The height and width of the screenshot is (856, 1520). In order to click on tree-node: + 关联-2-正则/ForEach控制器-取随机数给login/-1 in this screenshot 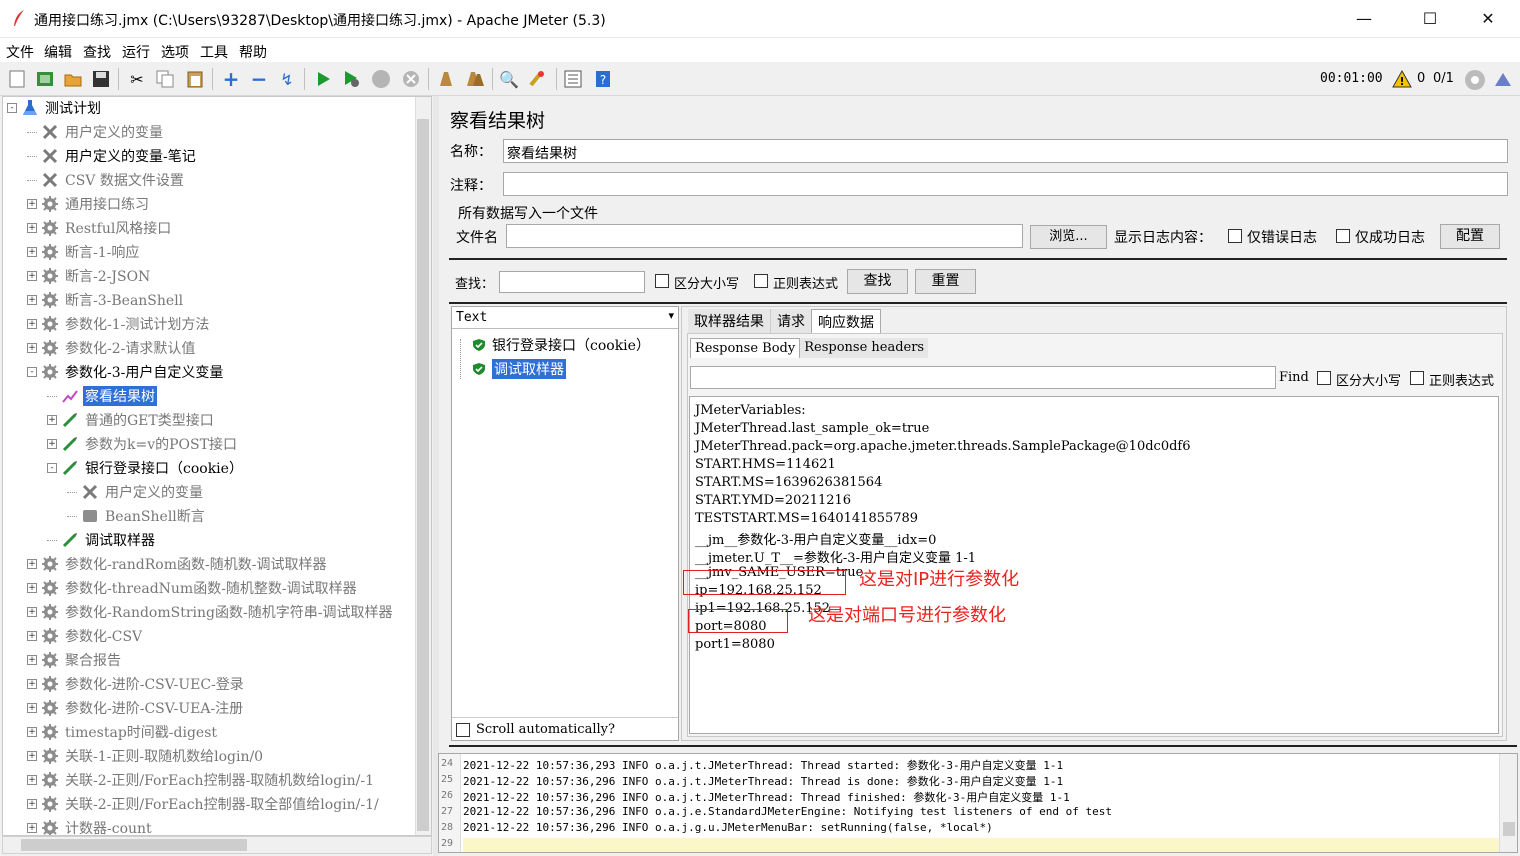, I will do `click(201, 780)`.